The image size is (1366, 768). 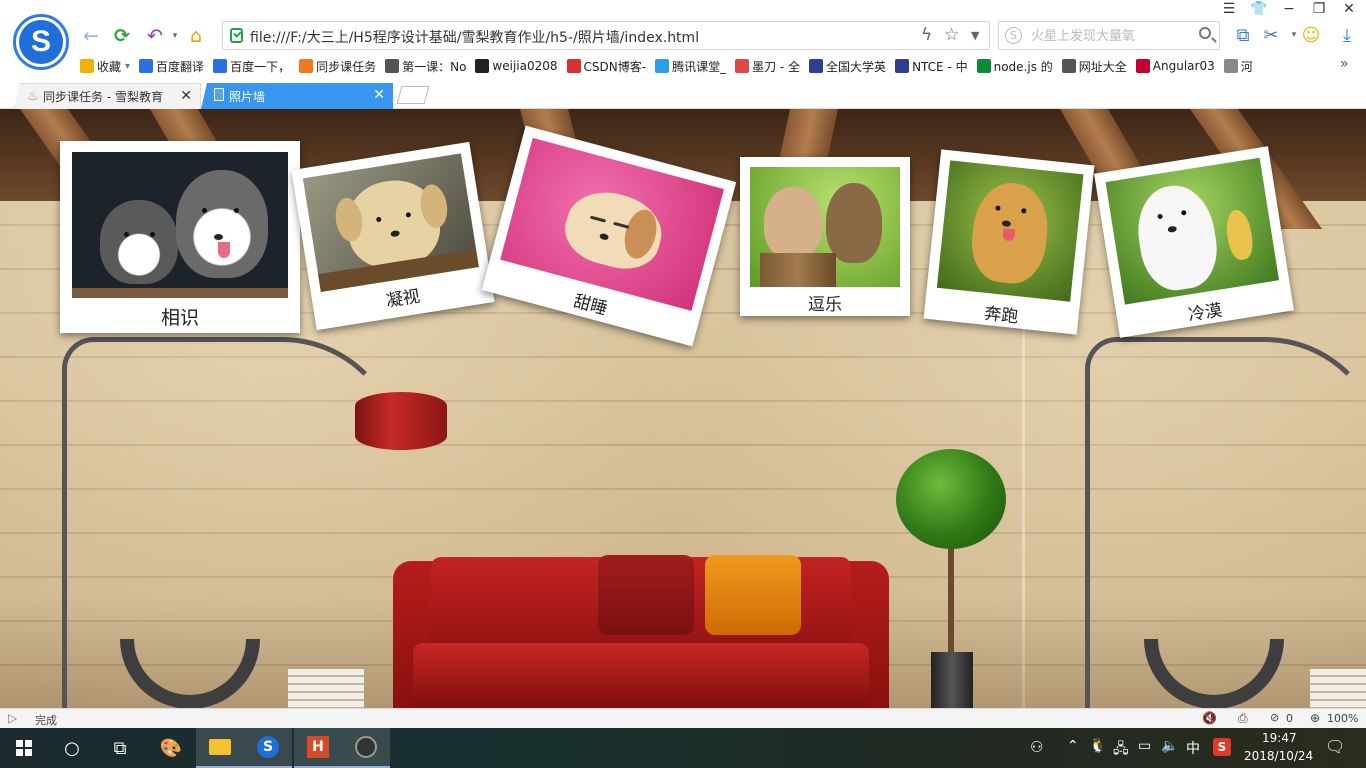 What do you see at coordinates (1274, 717) in the screenshot?
I see `adblock-icon: ⊘` at bounding box center [1274, 717].